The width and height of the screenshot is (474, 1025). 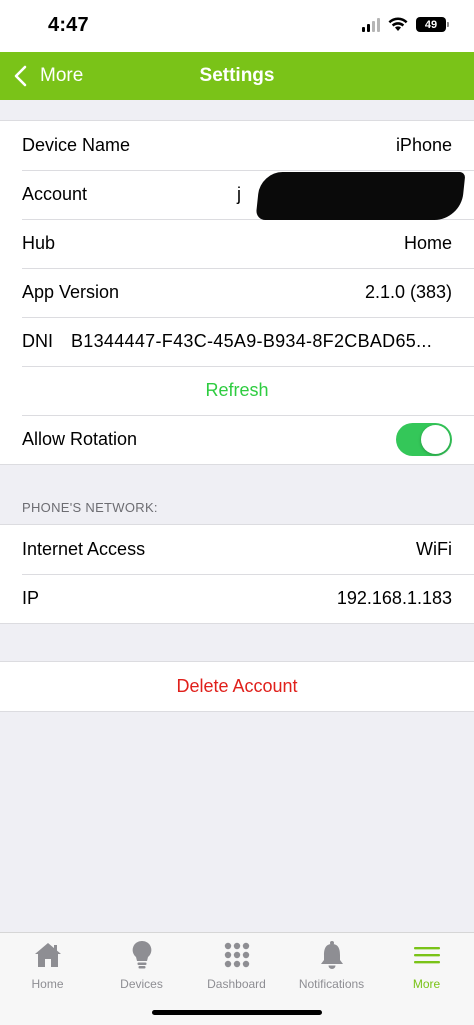 I want to click on refresh-button: Refresh, so click(x=236, y=390).